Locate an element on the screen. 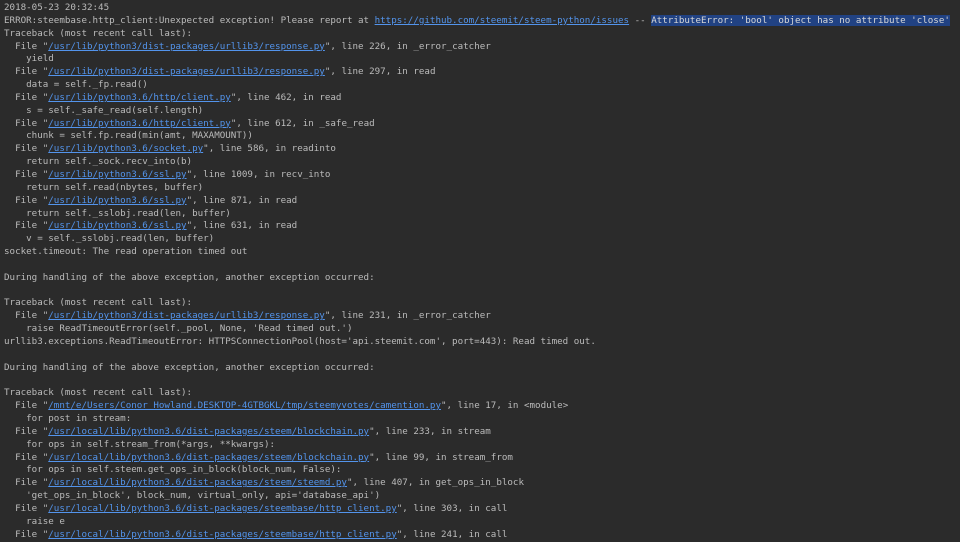  output-line: yield is located at coordinates (482, 59).